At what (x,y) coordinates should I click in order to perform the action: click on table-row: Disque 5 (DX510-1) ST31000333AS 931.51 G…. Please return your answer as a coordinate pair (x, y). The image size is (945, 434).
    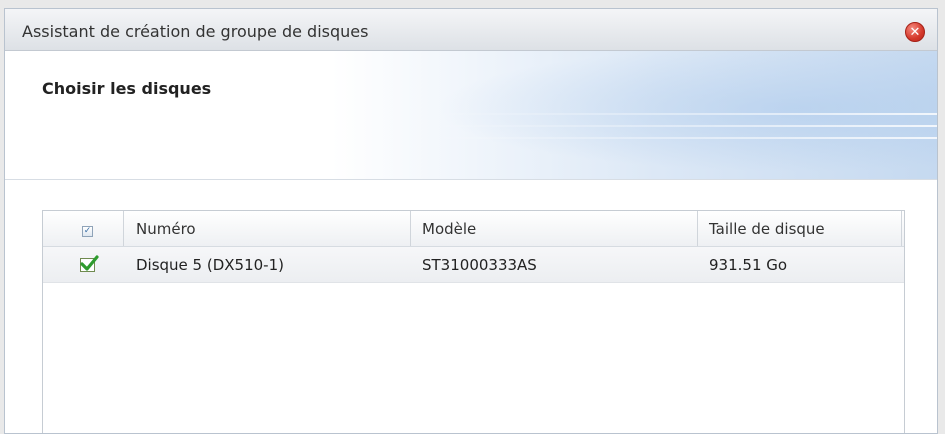
    Looking at the image, I should click on (473, 265).